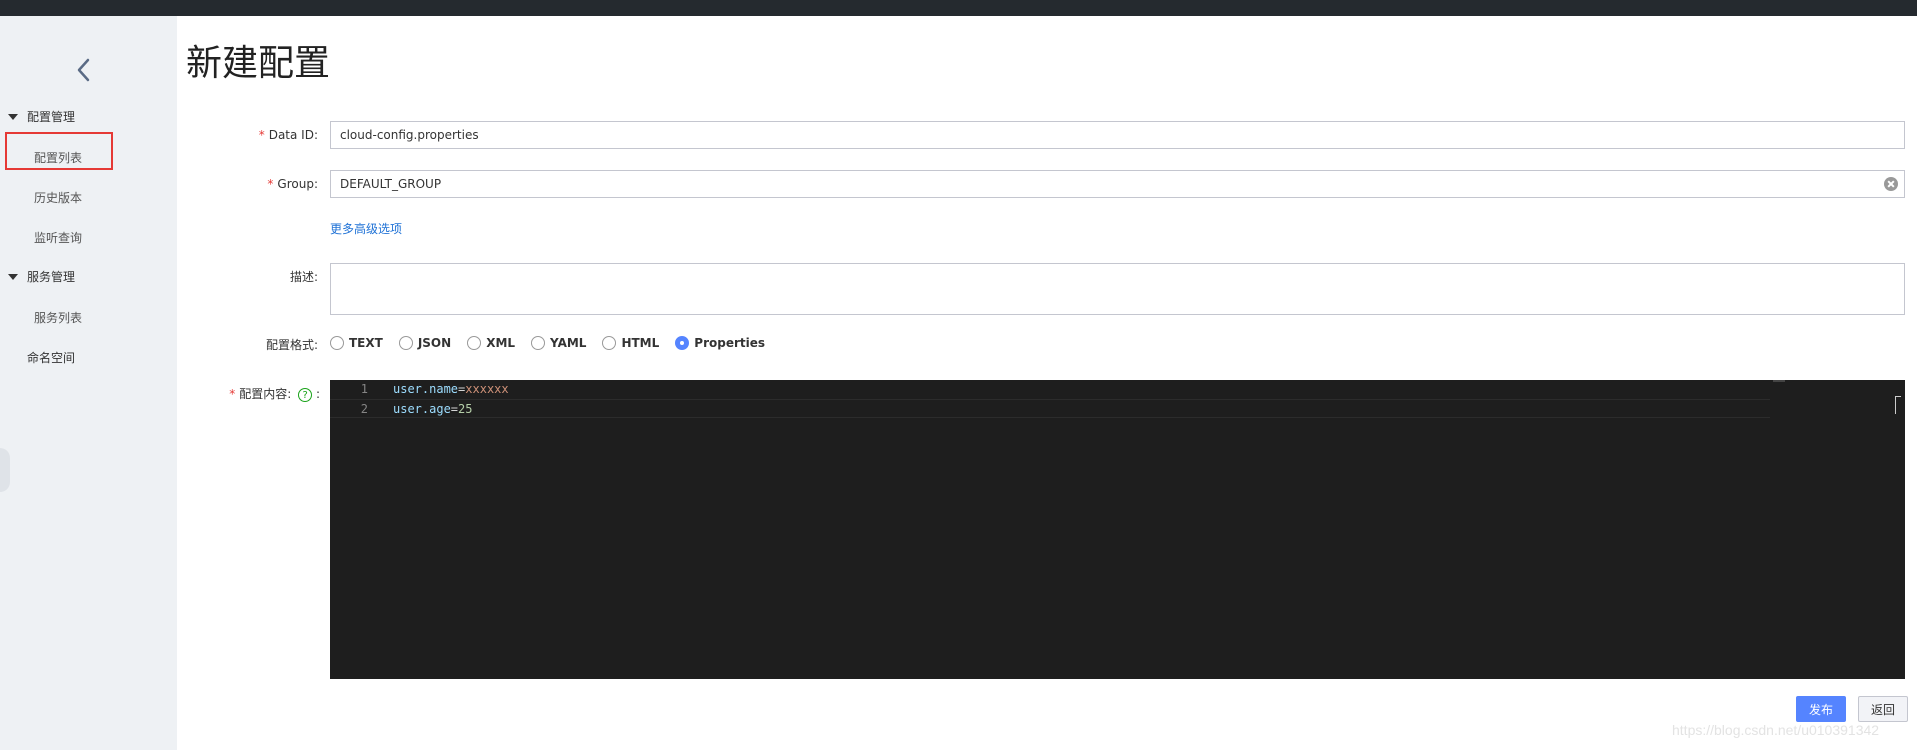 The image size is (1917, 750). What do you see at coordinates (51, 117) in the screenshot?
I see `sidebar-group-label: 配置管理` at bounding box center [51, 117].